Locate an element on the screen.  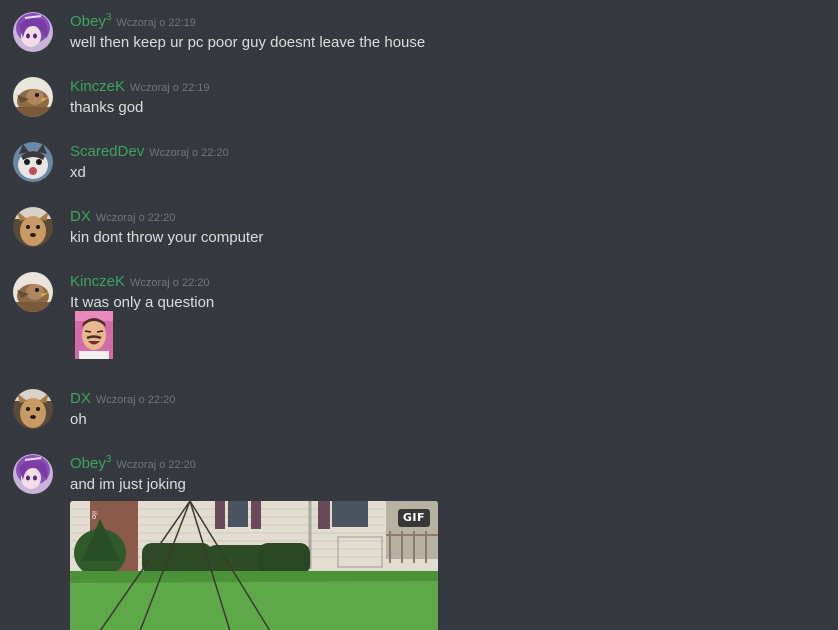
cat-avatar-icon is located at coordinates (33, 162).